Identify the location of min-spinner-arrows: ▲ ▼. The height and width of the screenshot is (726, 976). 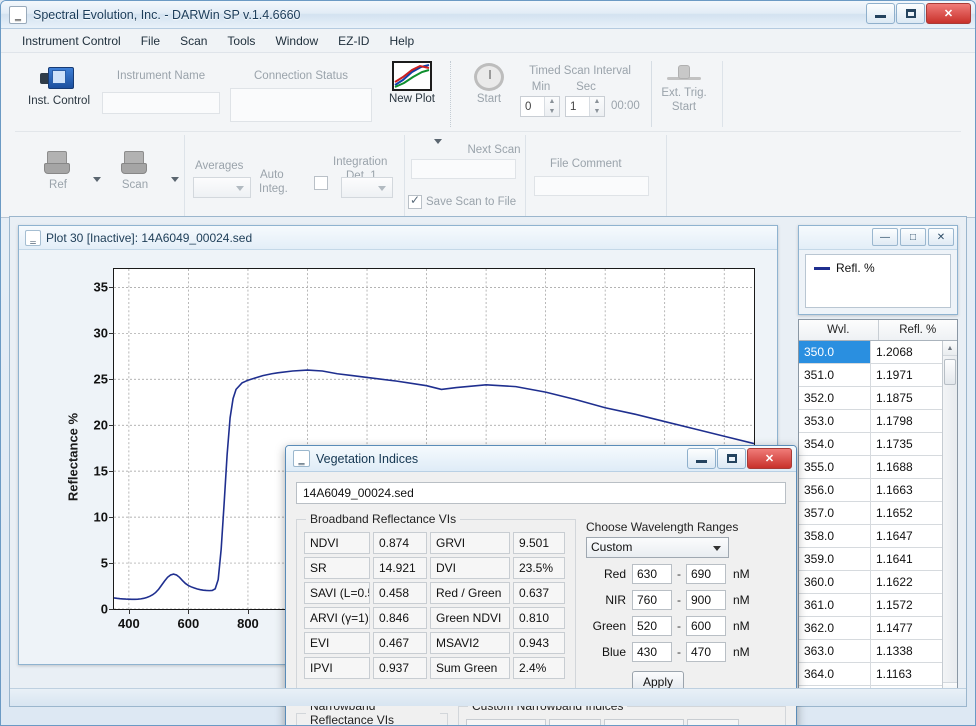
(551, 106).